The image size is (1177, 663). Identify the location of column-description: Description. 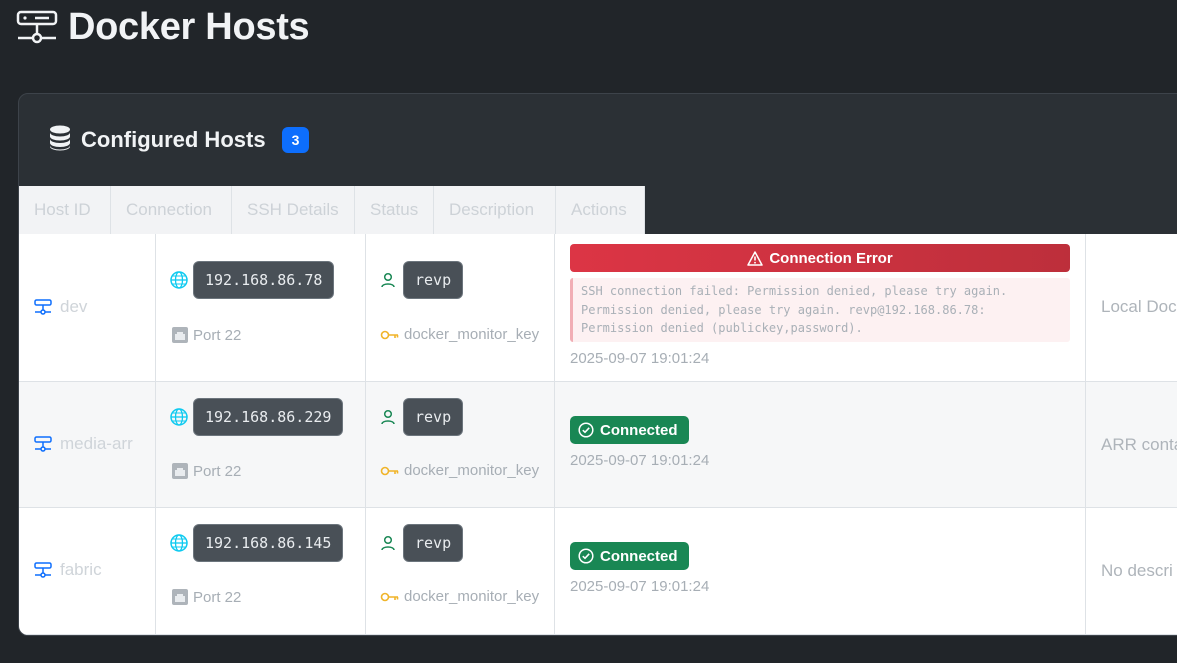
(495, 210).